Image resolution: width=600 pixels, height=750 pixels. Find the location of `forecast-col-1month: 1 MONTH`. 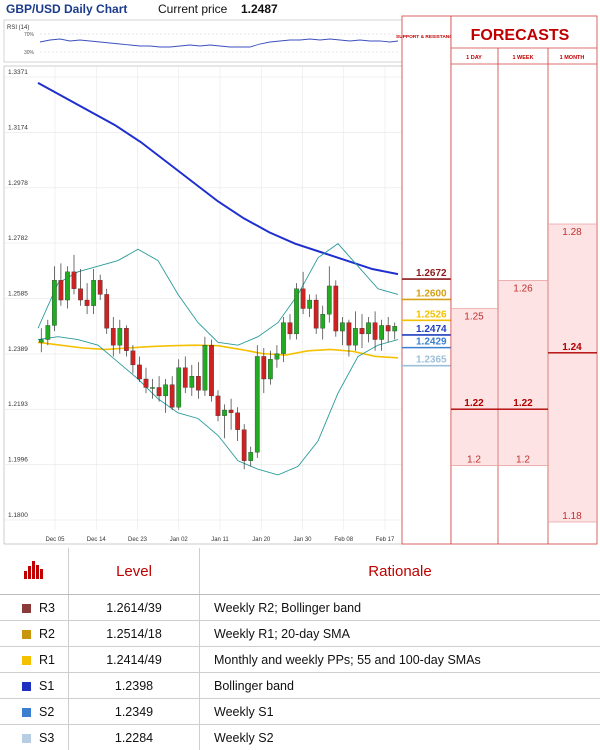

forecast-col-1month: 1 MONTH is located at coordinates (572, 58).